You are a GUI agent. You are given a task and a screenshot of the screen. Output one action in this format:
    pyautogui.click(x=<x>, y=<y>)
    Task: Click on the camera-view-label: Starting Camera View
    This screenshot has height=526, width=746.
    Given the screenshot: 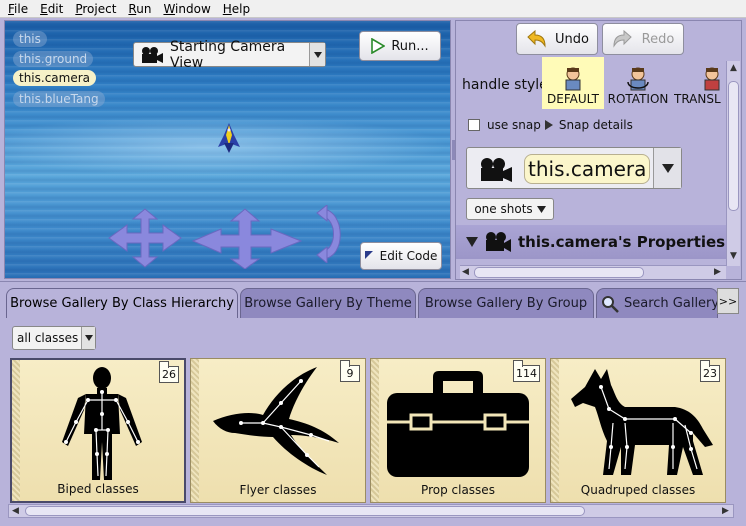 What is the action you would take?
    pyautogui.click(x=228, y=54)
    